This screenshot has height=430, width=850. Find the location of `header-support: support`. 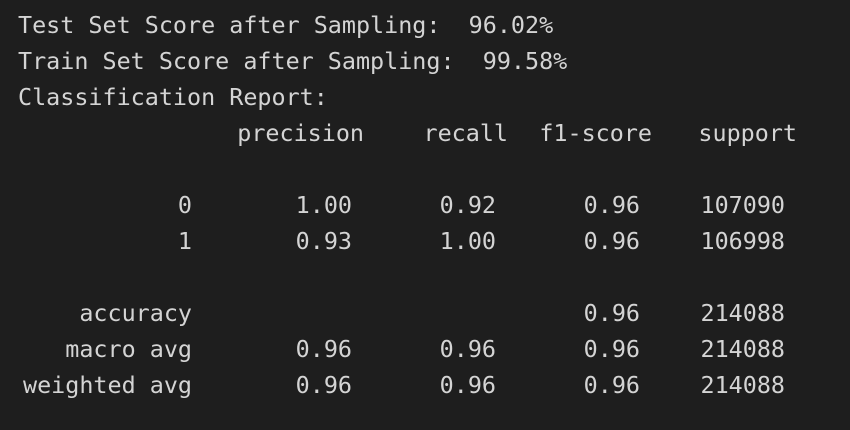

header-support: support is located at coordinates (747, 133).